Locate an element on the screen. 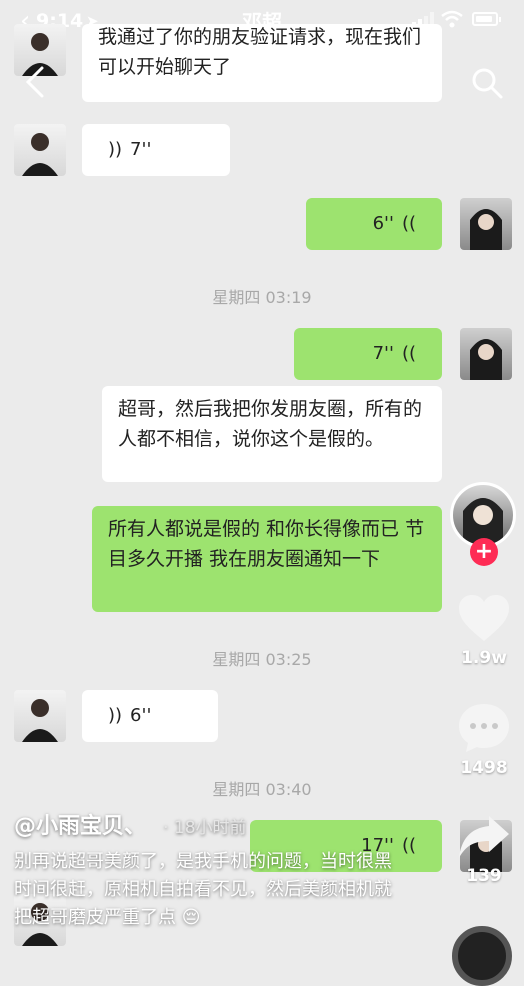  message-text: 所有人都说是假的 和你长得像而已 节目多久开播 我在朋友圈通知一下 is located at coordinates (266, 544).